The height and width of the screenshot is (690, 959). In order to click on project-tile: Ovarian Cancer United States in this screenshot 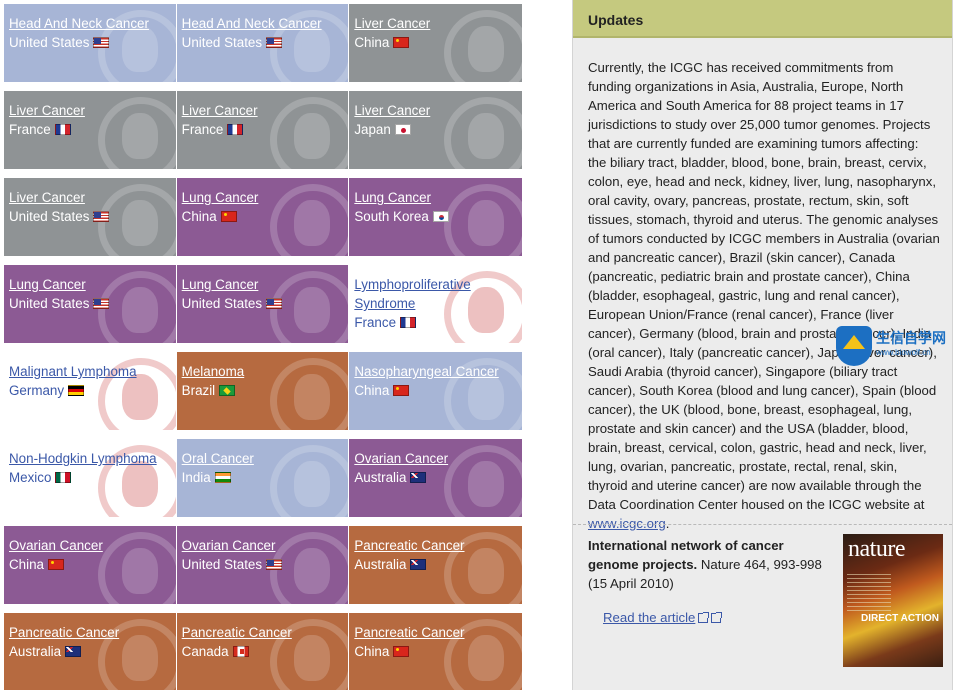, I will do `click(262, 565)`.